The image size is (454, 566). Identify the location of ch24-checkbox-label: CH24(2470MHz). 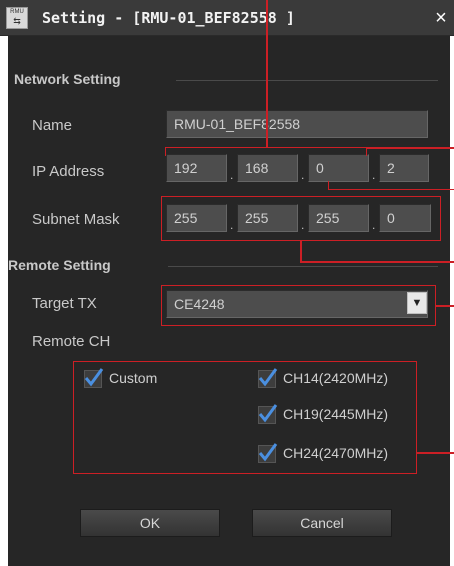
(336, 453).